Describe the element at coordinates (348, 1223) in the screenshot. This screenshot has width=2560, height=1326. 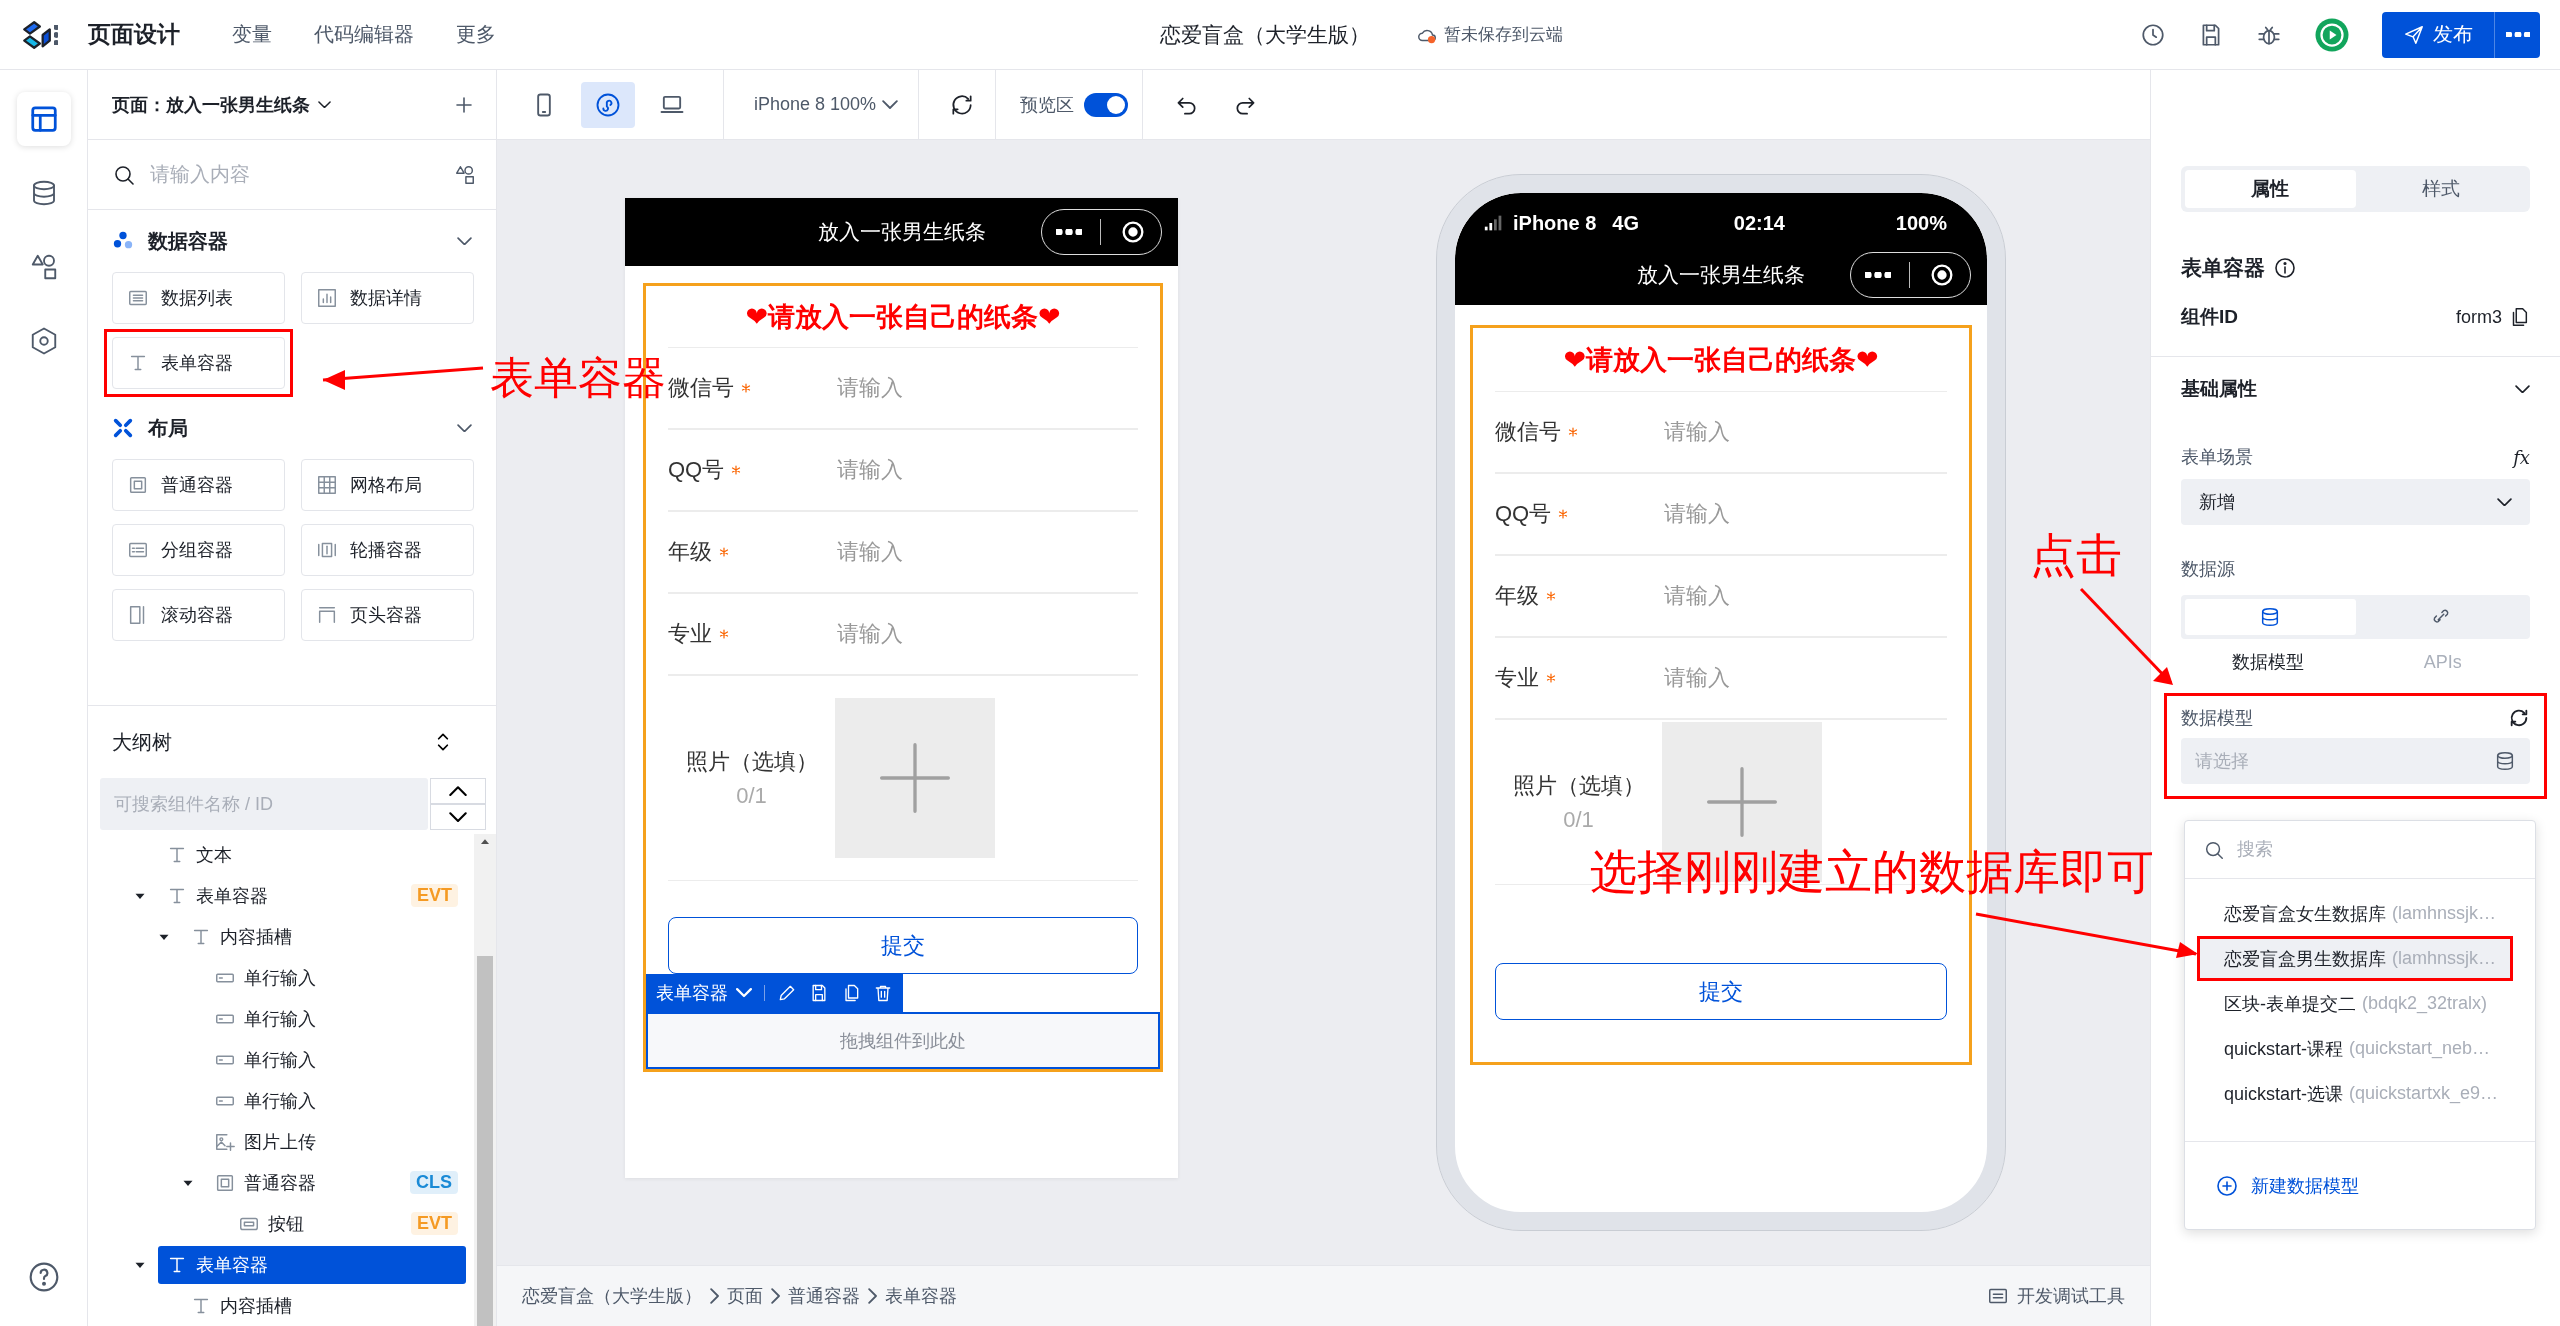
I see `tree-node: 按钮 EVT` at that location.